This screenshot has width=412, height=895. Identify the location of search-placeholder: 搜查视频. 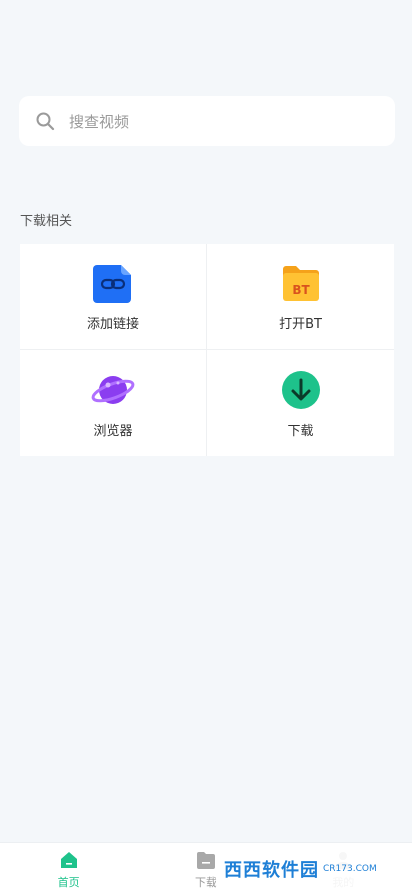
(99, 121).